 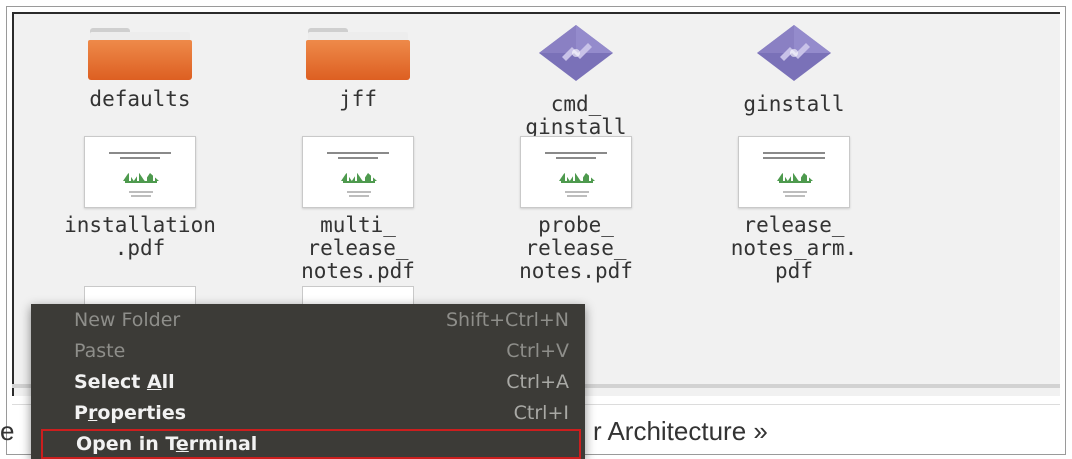 I want to click on file-item-installation-pdf: installation .pdf, so click(x=140, y=198).